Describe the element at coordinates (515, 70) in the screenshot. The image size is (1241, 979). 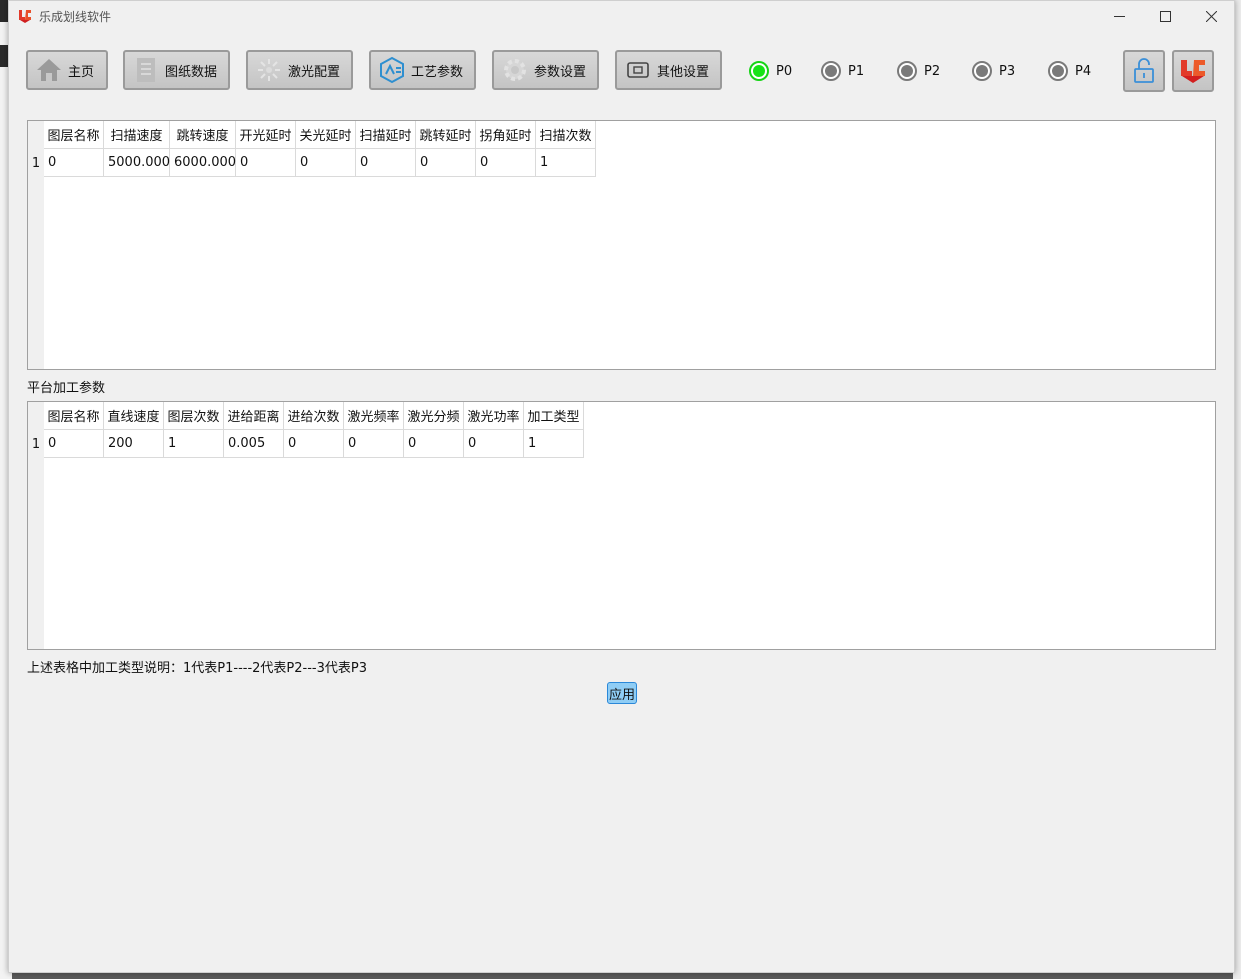
I see `gear-icon` at that location.